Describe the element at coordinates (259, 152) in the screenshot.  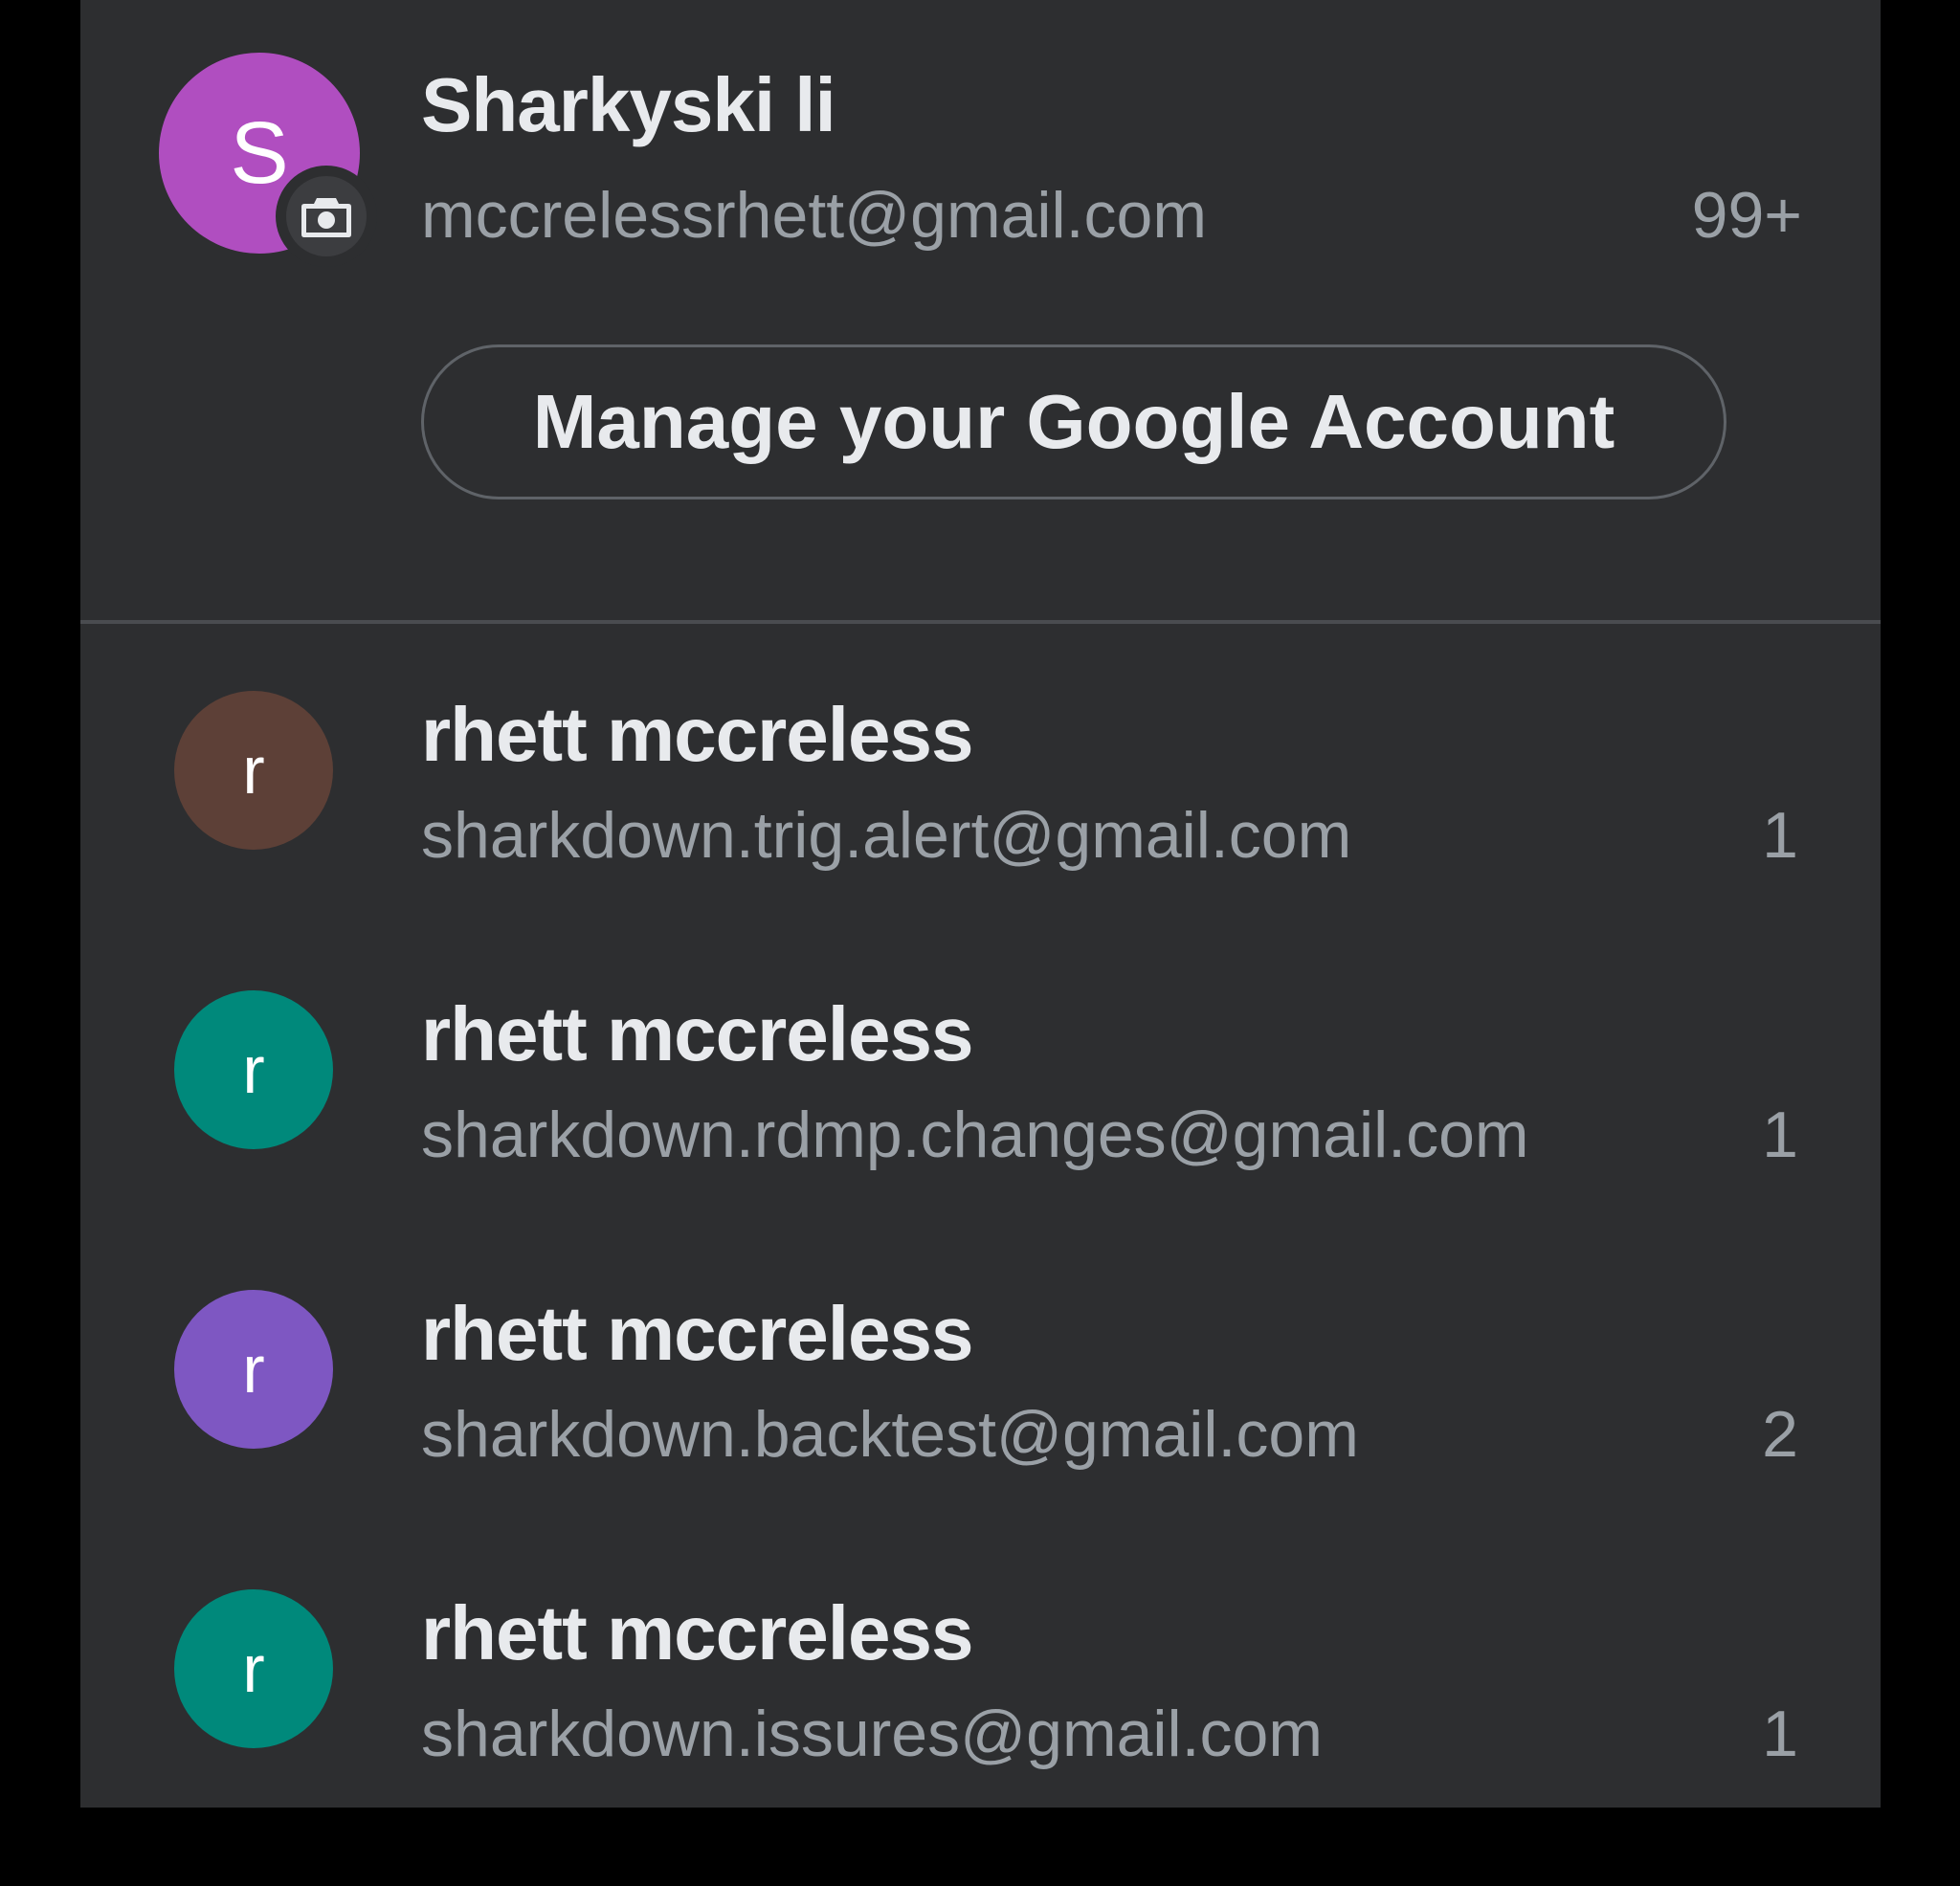
I see `avatar-initial: S` at that location.